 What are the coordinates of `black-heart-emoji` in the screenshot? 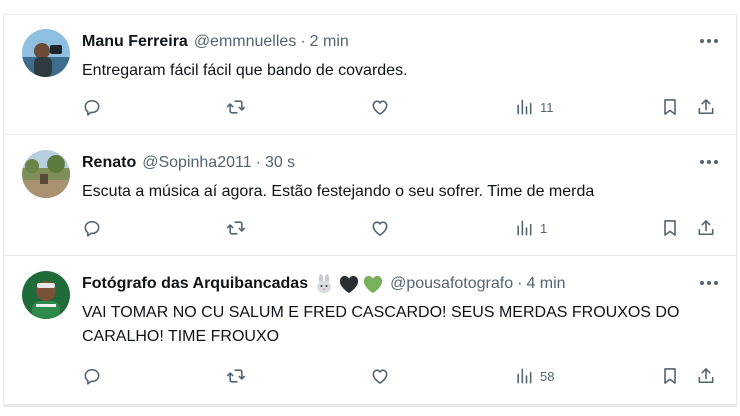 It's located at (349, 284).